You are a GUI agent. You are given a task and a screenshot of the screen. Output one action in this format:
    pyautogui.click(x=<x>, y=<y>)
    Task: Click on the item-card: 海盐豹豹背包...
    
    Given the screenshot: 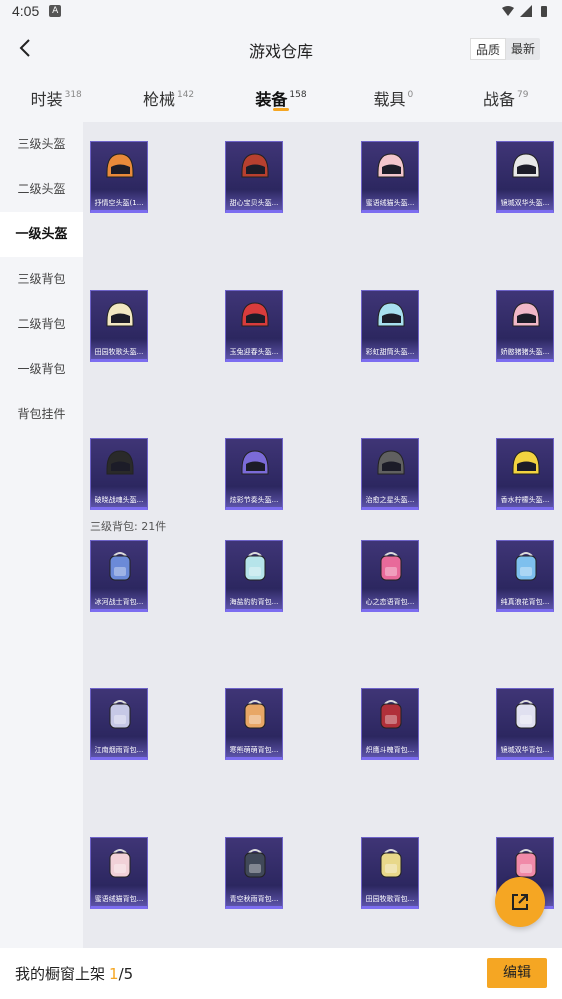 What is the action you would take?
    pyautogui.click(x=254, y=576)
    